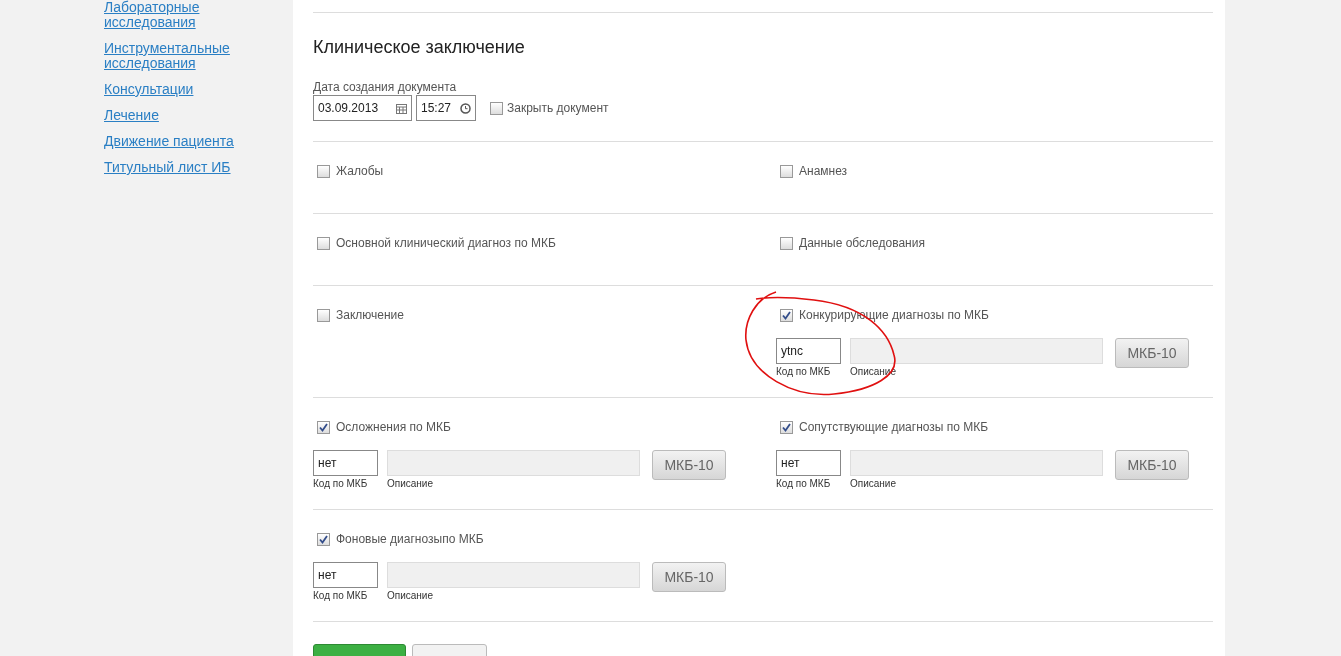  What do you see at coordinates (465, 108) in the screenshot?
I see `clock-icon` at bounding box center [465, 108].